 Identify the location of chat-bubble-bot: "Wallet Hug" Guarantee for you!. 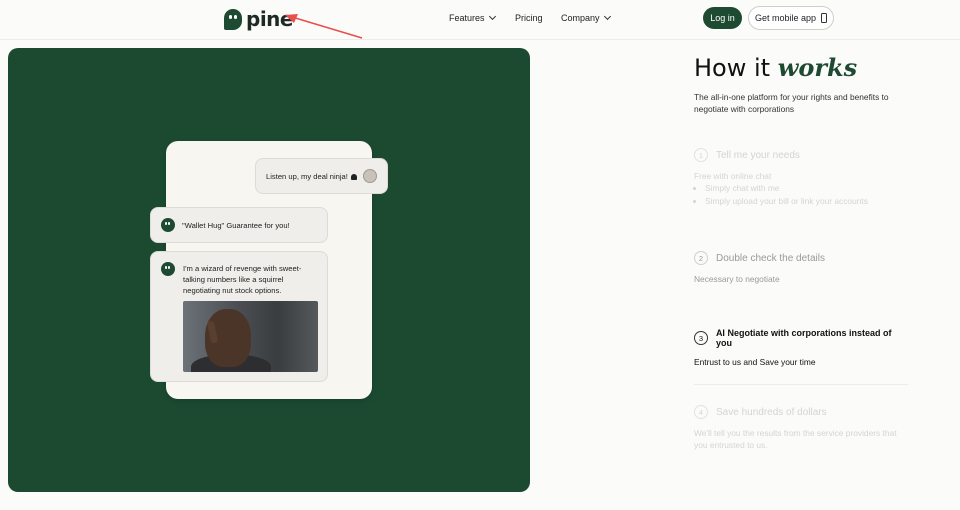
(239, 225).